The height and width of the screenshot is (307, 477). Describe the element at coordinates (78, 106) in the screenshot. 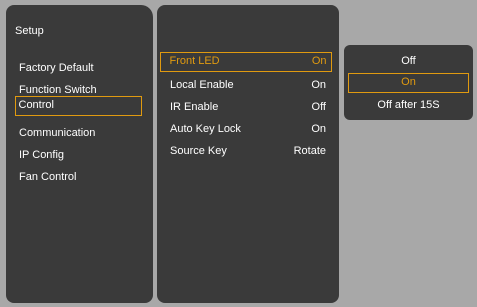

I see `menu-item-control: Control` at that location.